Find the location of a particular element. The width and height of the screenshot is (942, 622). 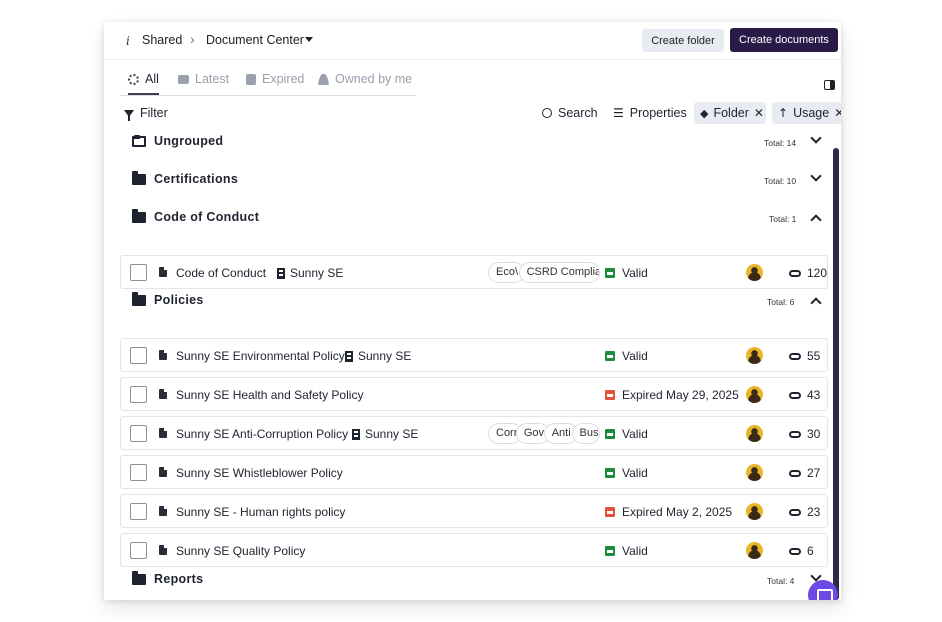

document-name: Sunny SE Whistleblower Policy is located at coordinates (259, 473).